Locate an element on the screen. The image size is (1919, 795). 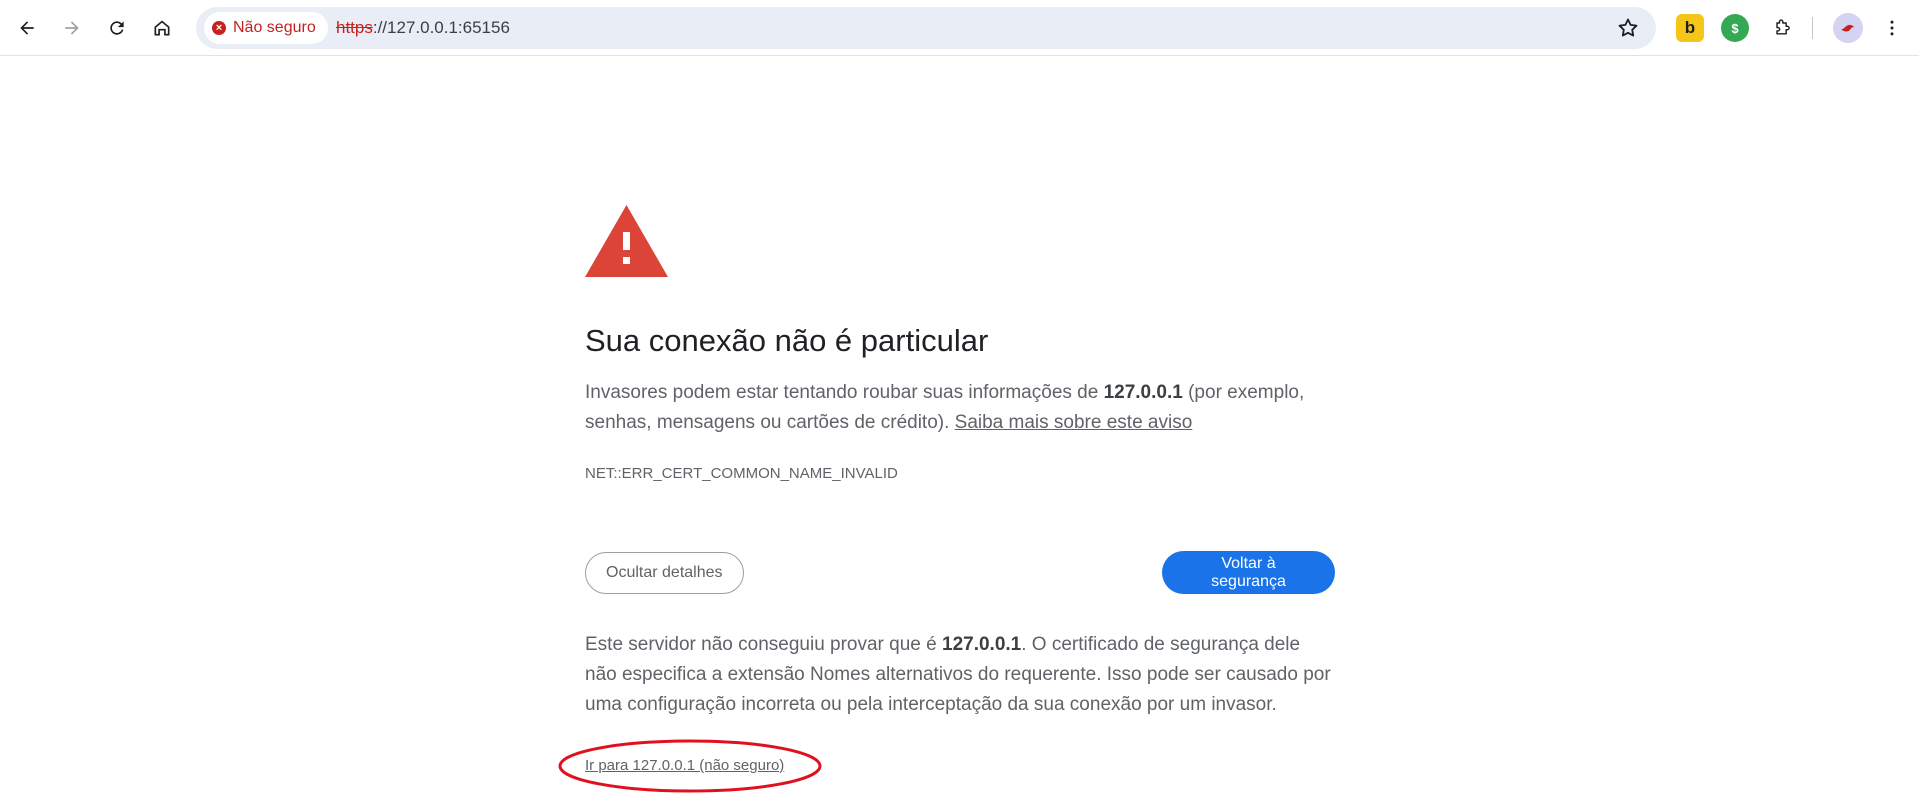
forward-icon is located at coordinates (72, 28).